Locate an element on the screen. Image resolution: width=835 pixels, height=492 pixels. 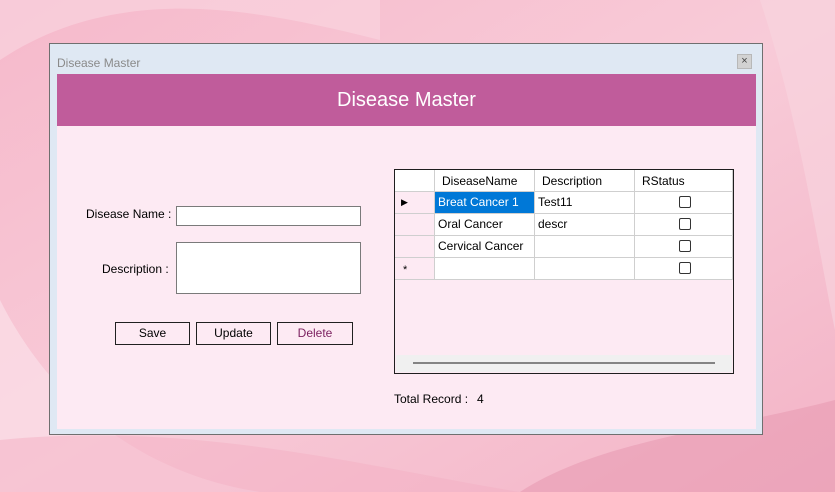
update-button: Update is located at coordinates (233, 333).